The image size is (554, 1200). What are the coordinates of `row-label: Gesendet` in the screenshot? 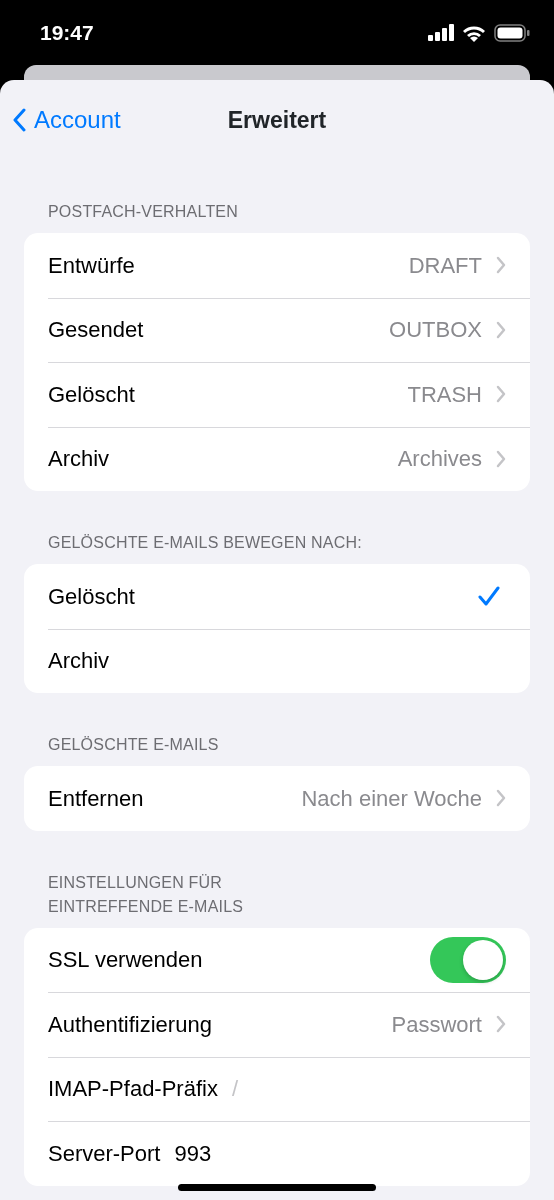 It's located at (96, 330).